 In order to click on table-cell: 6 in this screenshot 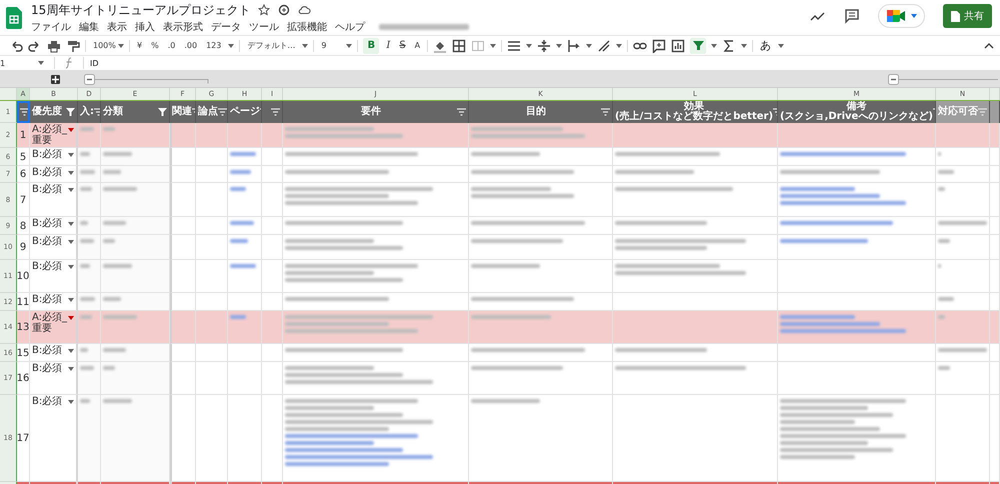, I will do `click(23, 174)`.